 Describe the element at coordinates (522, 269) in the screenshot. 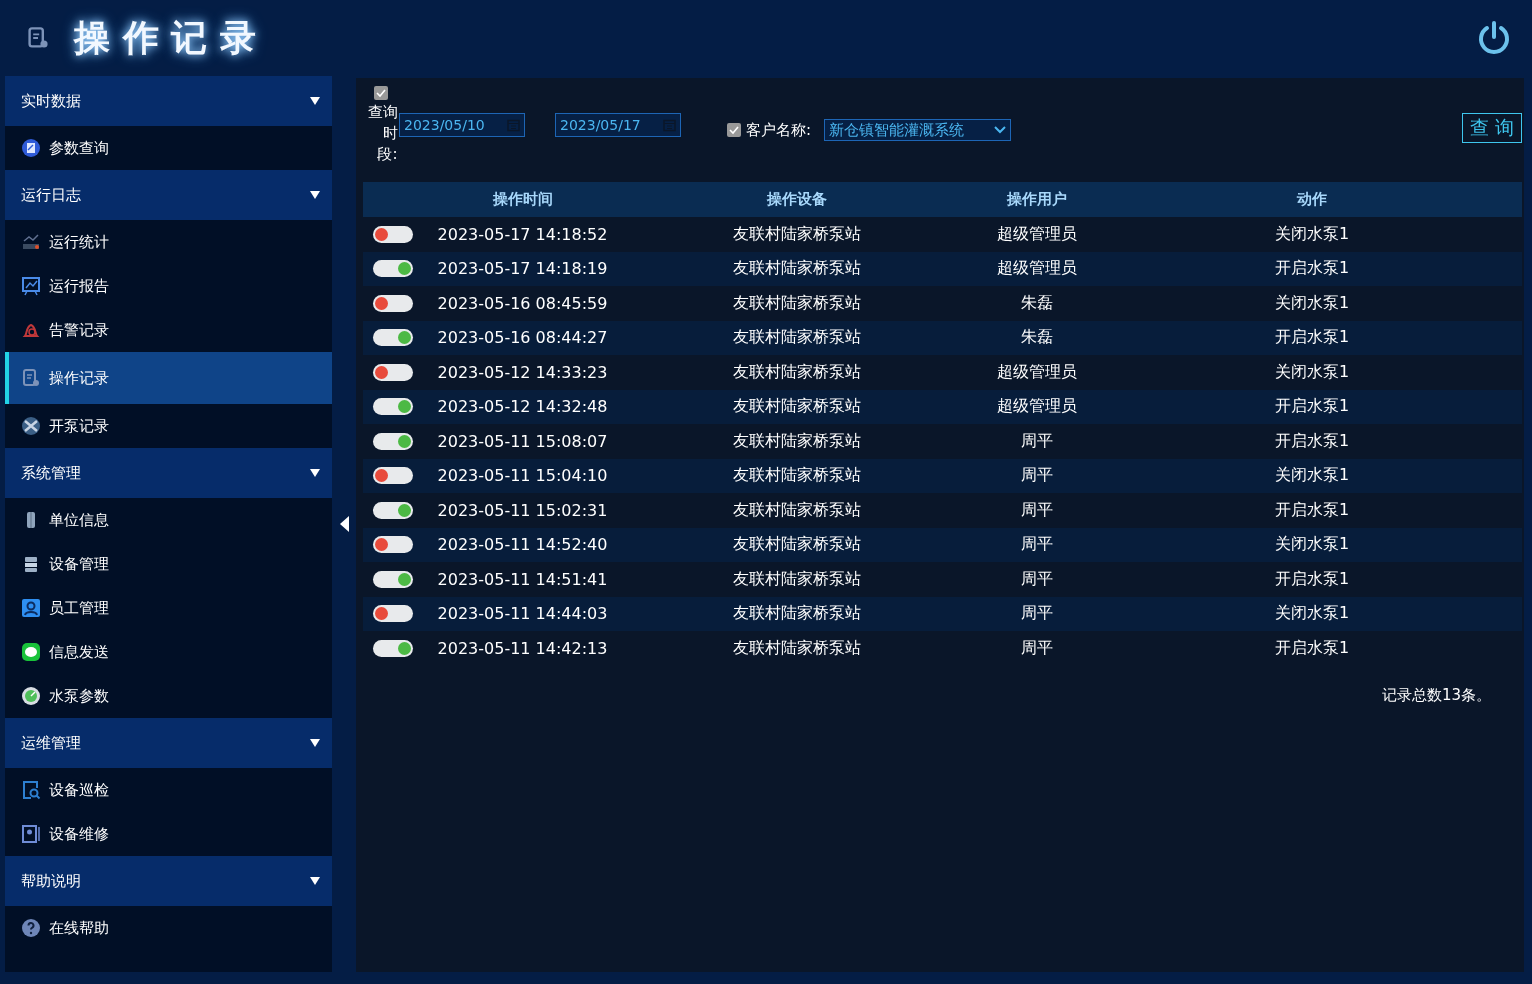

I see `table-cell: 2023-05-17 14:18:19` at that location.